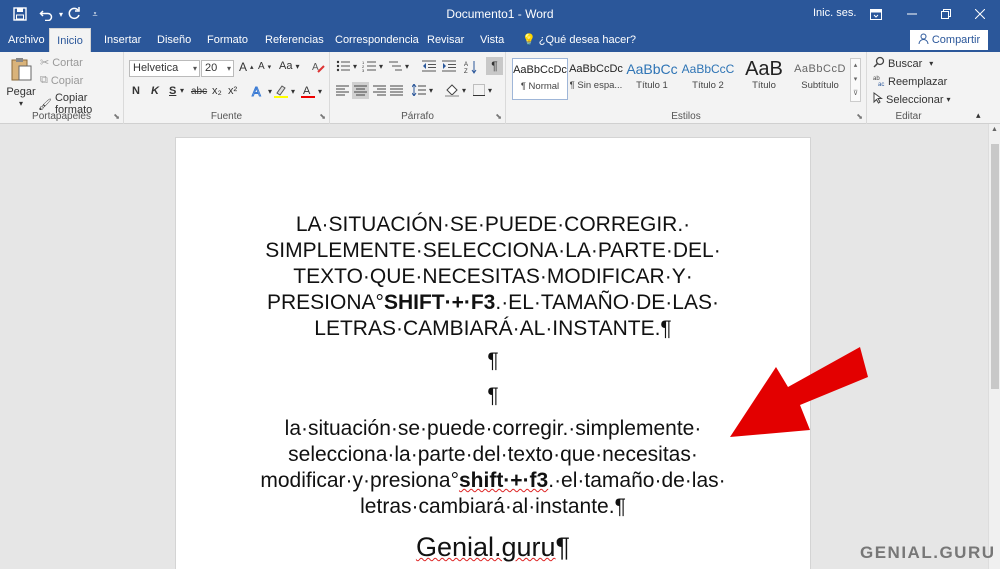  I want to click on style-preview: AaBbCc, so click(652, 69).